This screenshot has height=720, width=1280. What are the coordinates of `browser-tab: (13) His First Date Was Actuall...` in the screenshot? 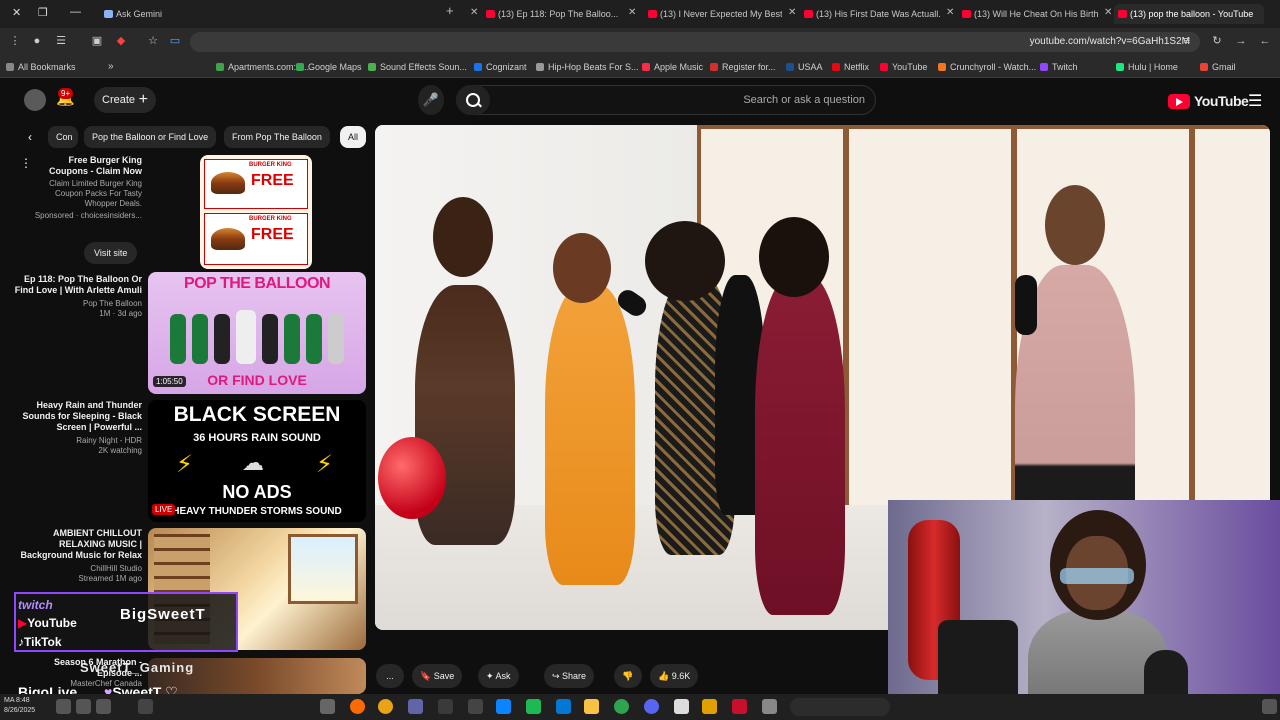 It's located at (870, 14).